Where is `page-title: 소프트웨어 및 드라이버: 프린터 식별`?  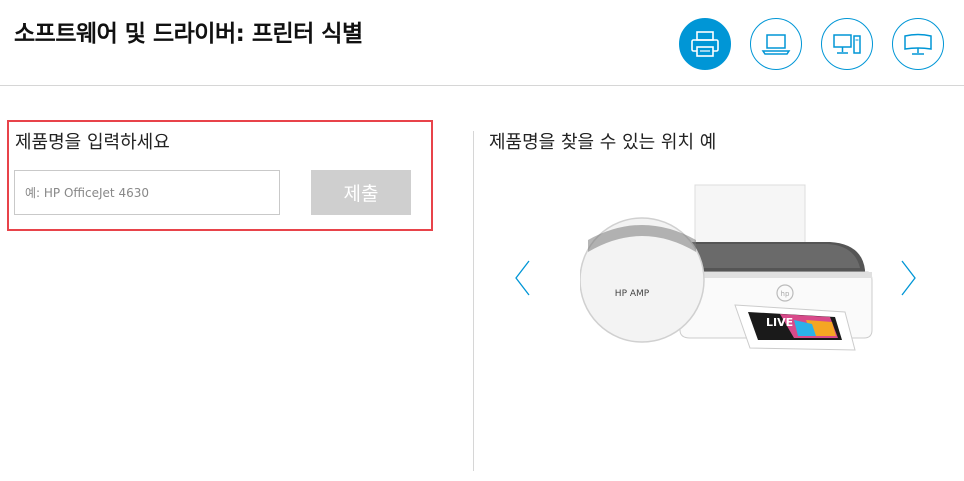 page-title: 소프트웨어 및 드라이버: 프린터 식별 is located at coordinates (188, 34).